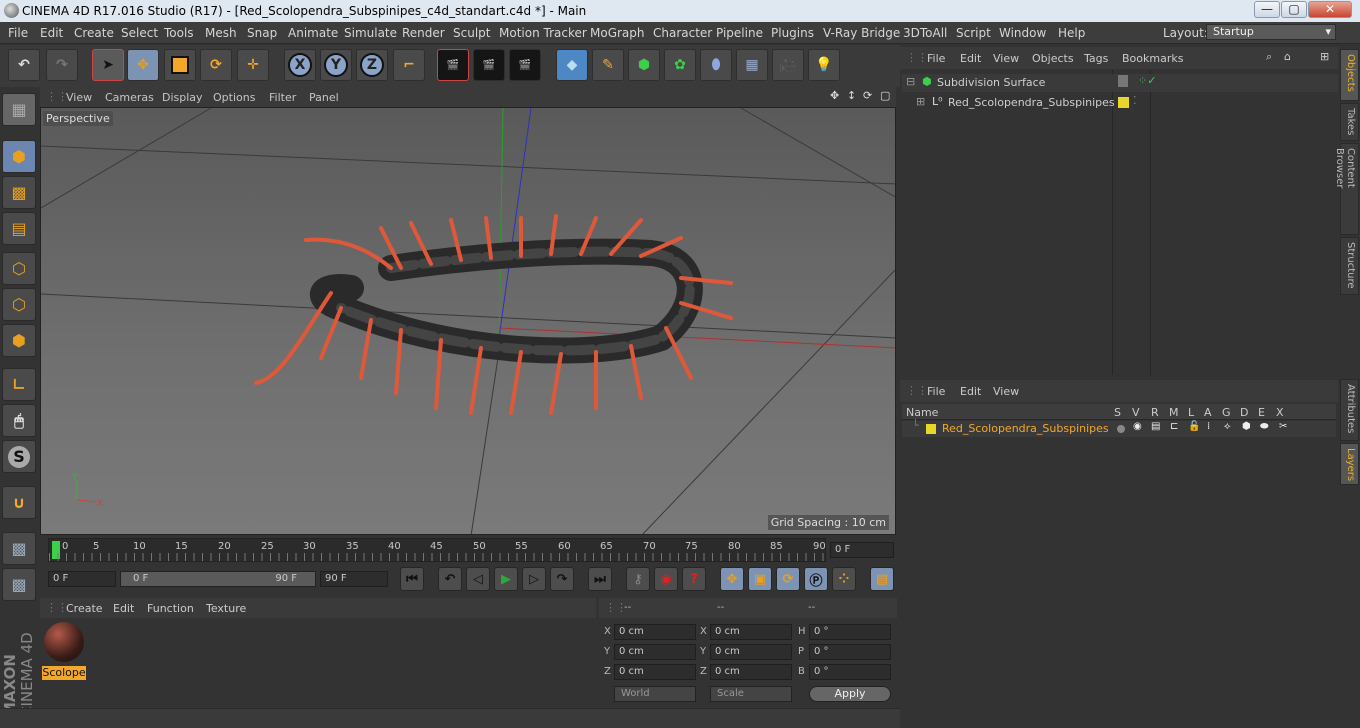  What do you see at coordinates (1208, 412) in the screenshot?
I see `layer-col-animation: A` at bounding box center [1208, 412].